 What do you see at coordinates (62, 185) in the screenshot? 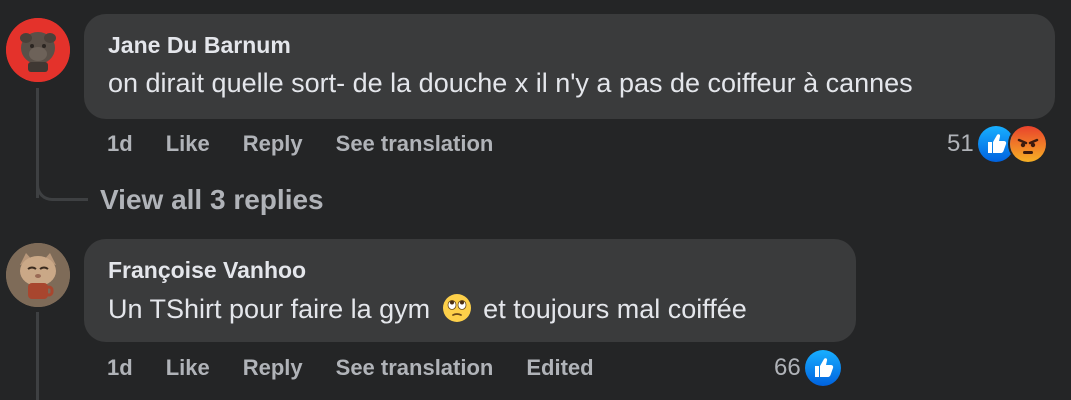
I see `thread-connector-curve` at bounding box center [62, 185].